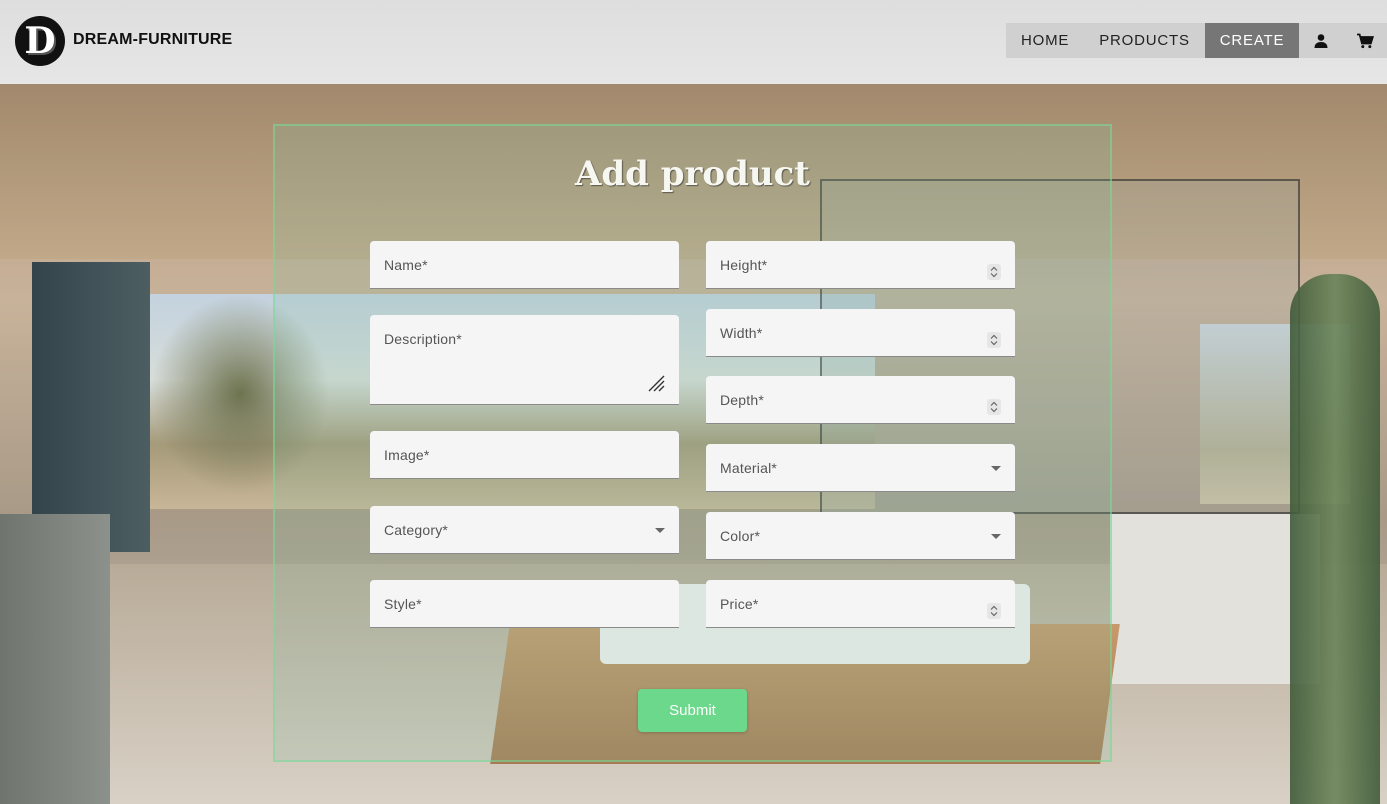 The image size is (1387, 804). Describe the element at coordinates (656, 385) in the screenshot. I see `resize-handle-icon` at that location.